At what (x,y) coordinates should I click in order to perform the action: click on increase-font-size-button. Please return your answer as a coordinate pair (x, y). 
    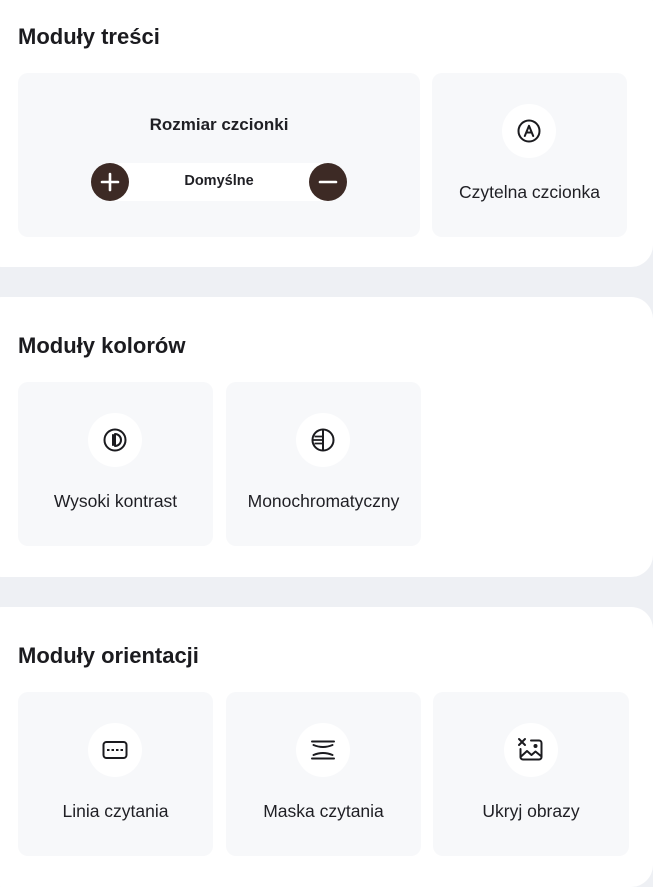
    Looking at the image, I should click on (110, 182).